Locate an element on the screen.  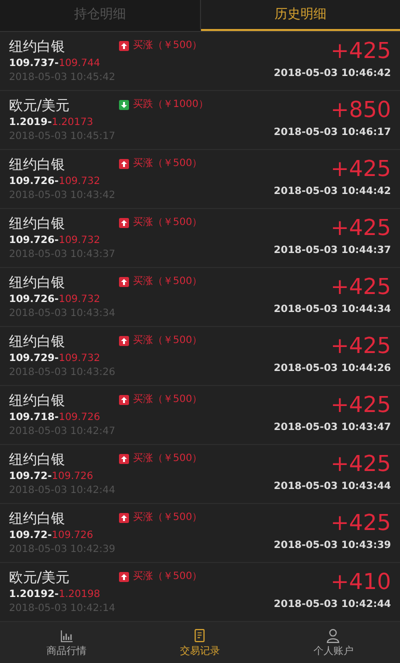
open-price: 109.718- is located at coordinates (34, 418).